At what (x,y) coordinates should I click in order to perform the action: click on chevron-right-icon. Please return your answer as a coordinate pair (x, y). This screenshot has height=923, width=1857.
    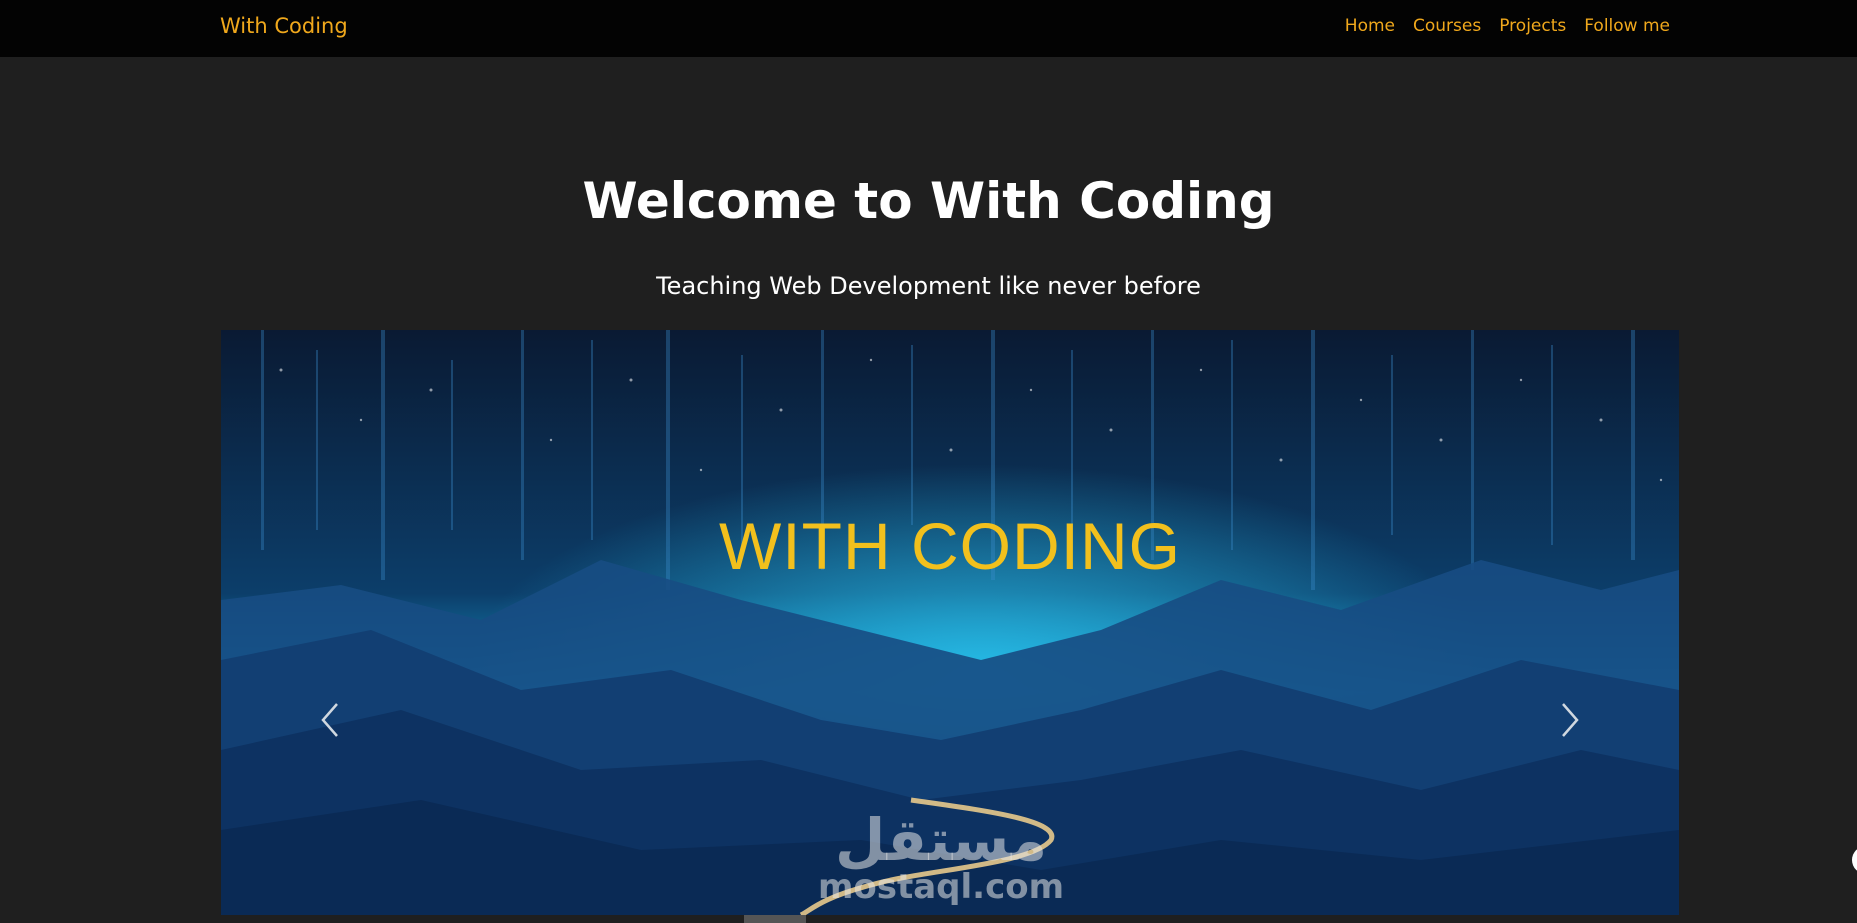
    Looking at the image, I should click on (1570, 720).